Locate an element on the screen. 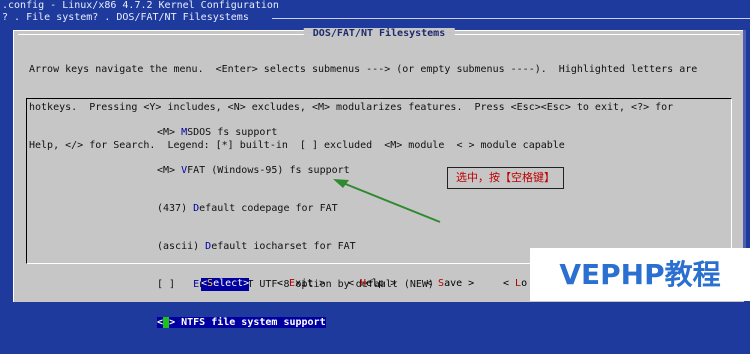  help-button: < Help > is located at coordinates (372, 284).